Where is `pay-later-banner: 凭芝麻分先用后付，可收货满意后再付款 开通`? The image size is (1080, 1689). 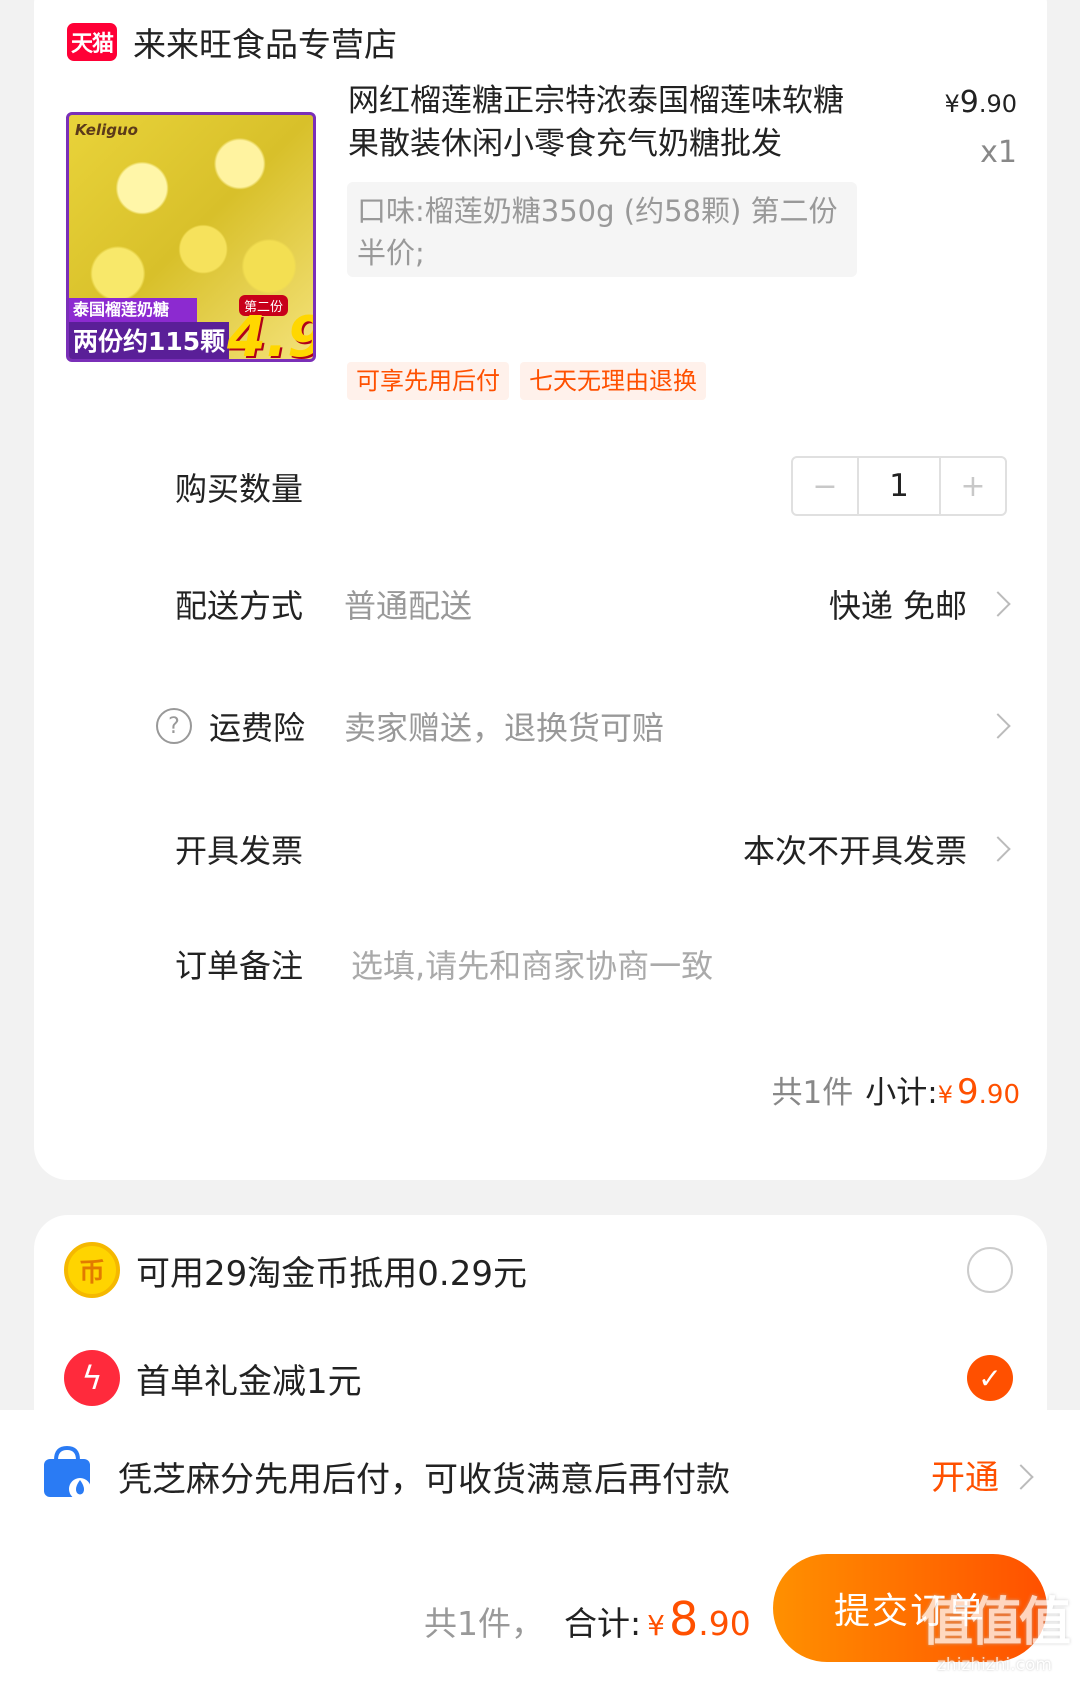
pay-later-banner: 凭芝麻分先用后付，可收货满意后再付款 开通 is located at coordinates (540, 1472).